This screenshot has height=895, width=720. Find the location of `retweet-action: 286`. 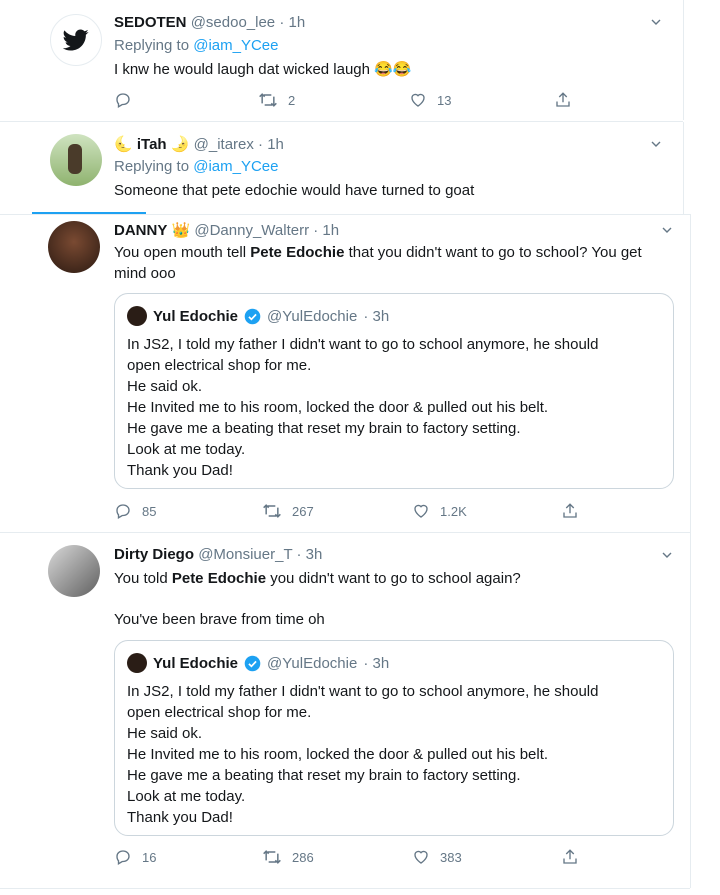

retweet-action: 286 is located at coordinates (288, 857).